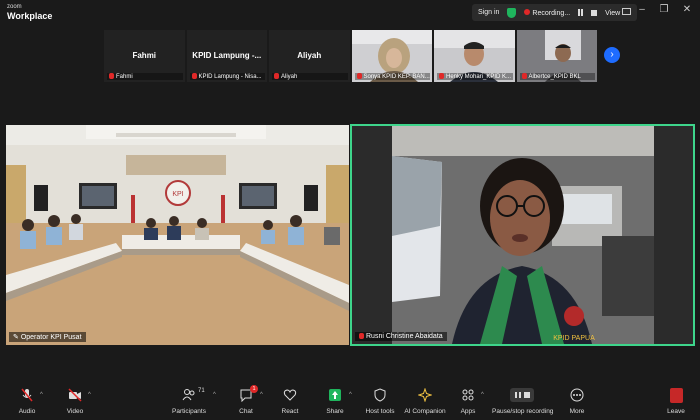 This screenshot has width=700, height=420. I want to click on thumb-name: Aliyah, so click(309, 55).